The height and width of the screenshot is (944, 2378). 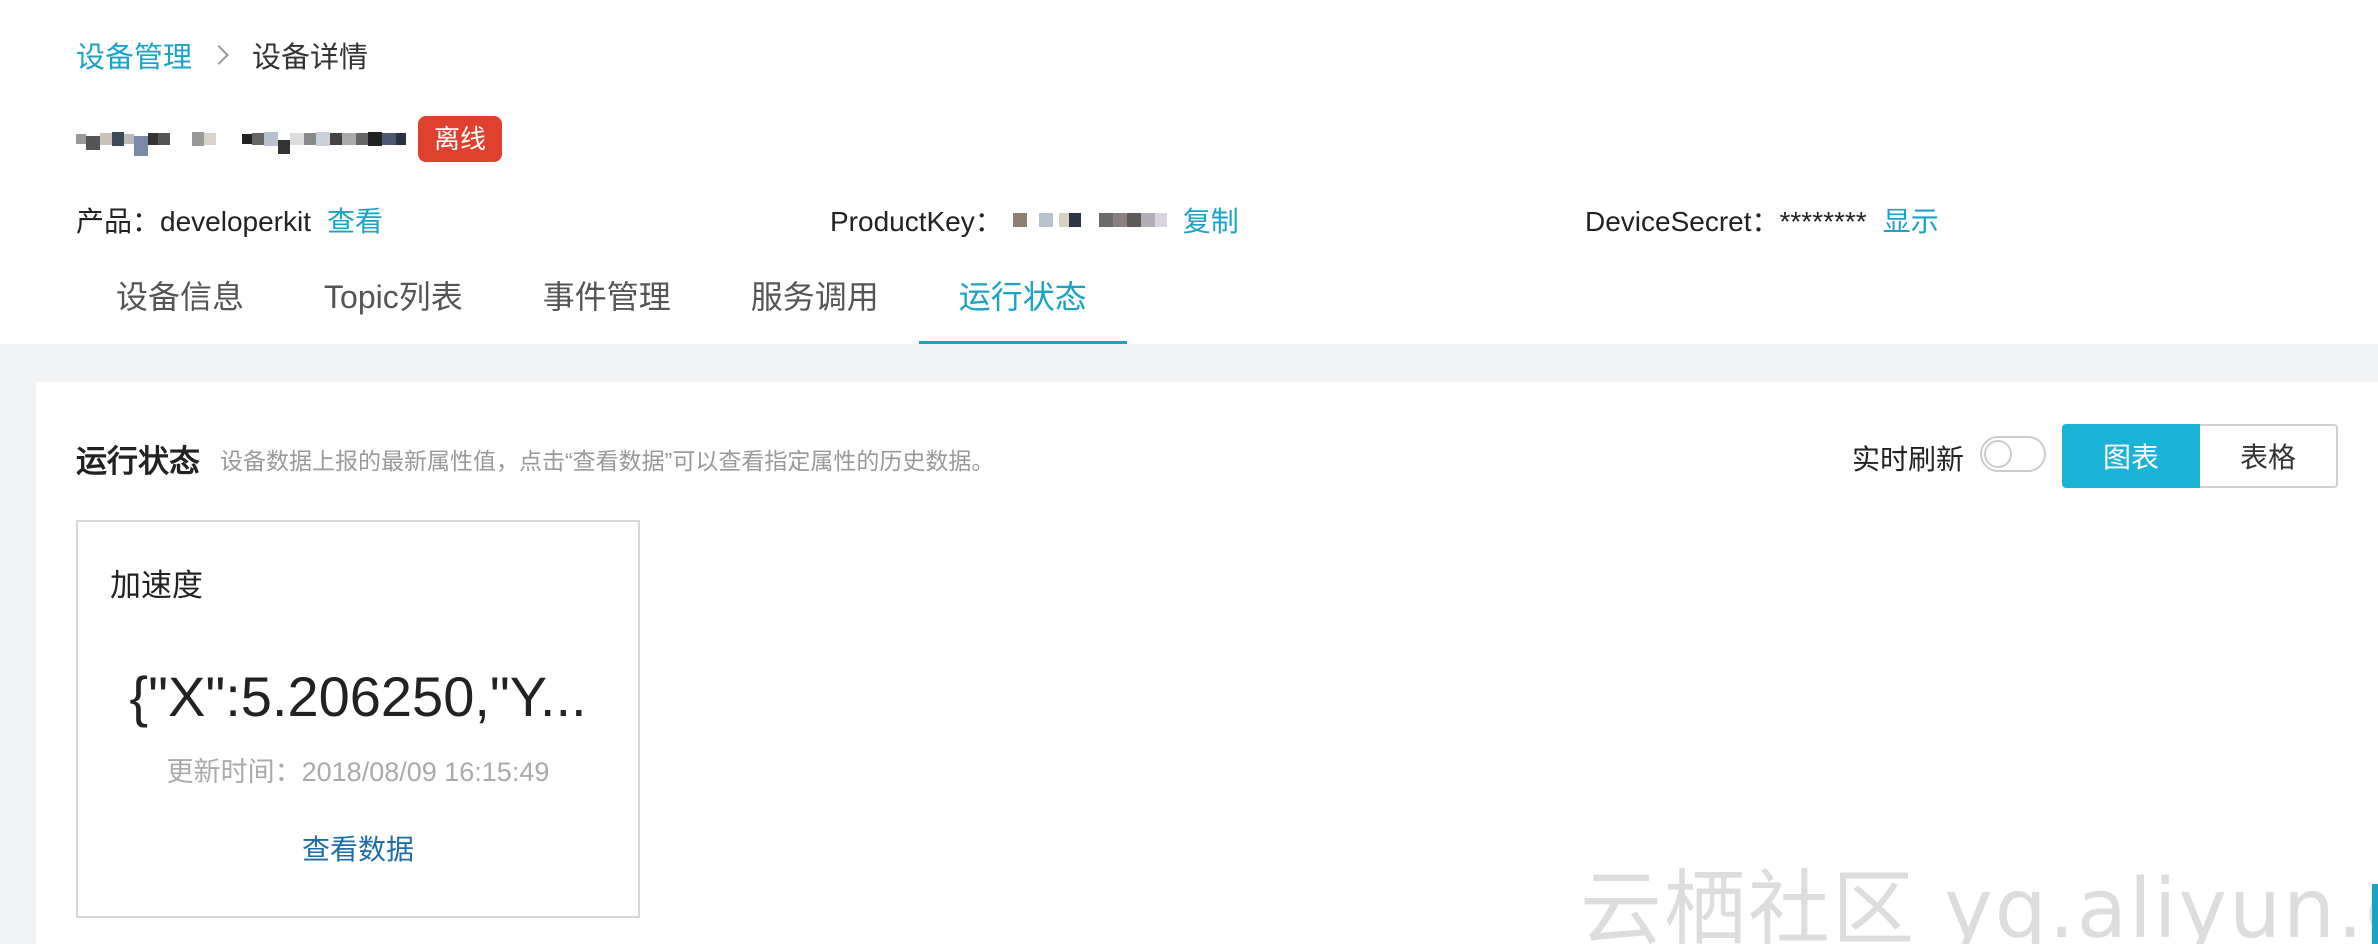 I want to click on tab-service-call: 服务调用, so click(x=815, y=303).